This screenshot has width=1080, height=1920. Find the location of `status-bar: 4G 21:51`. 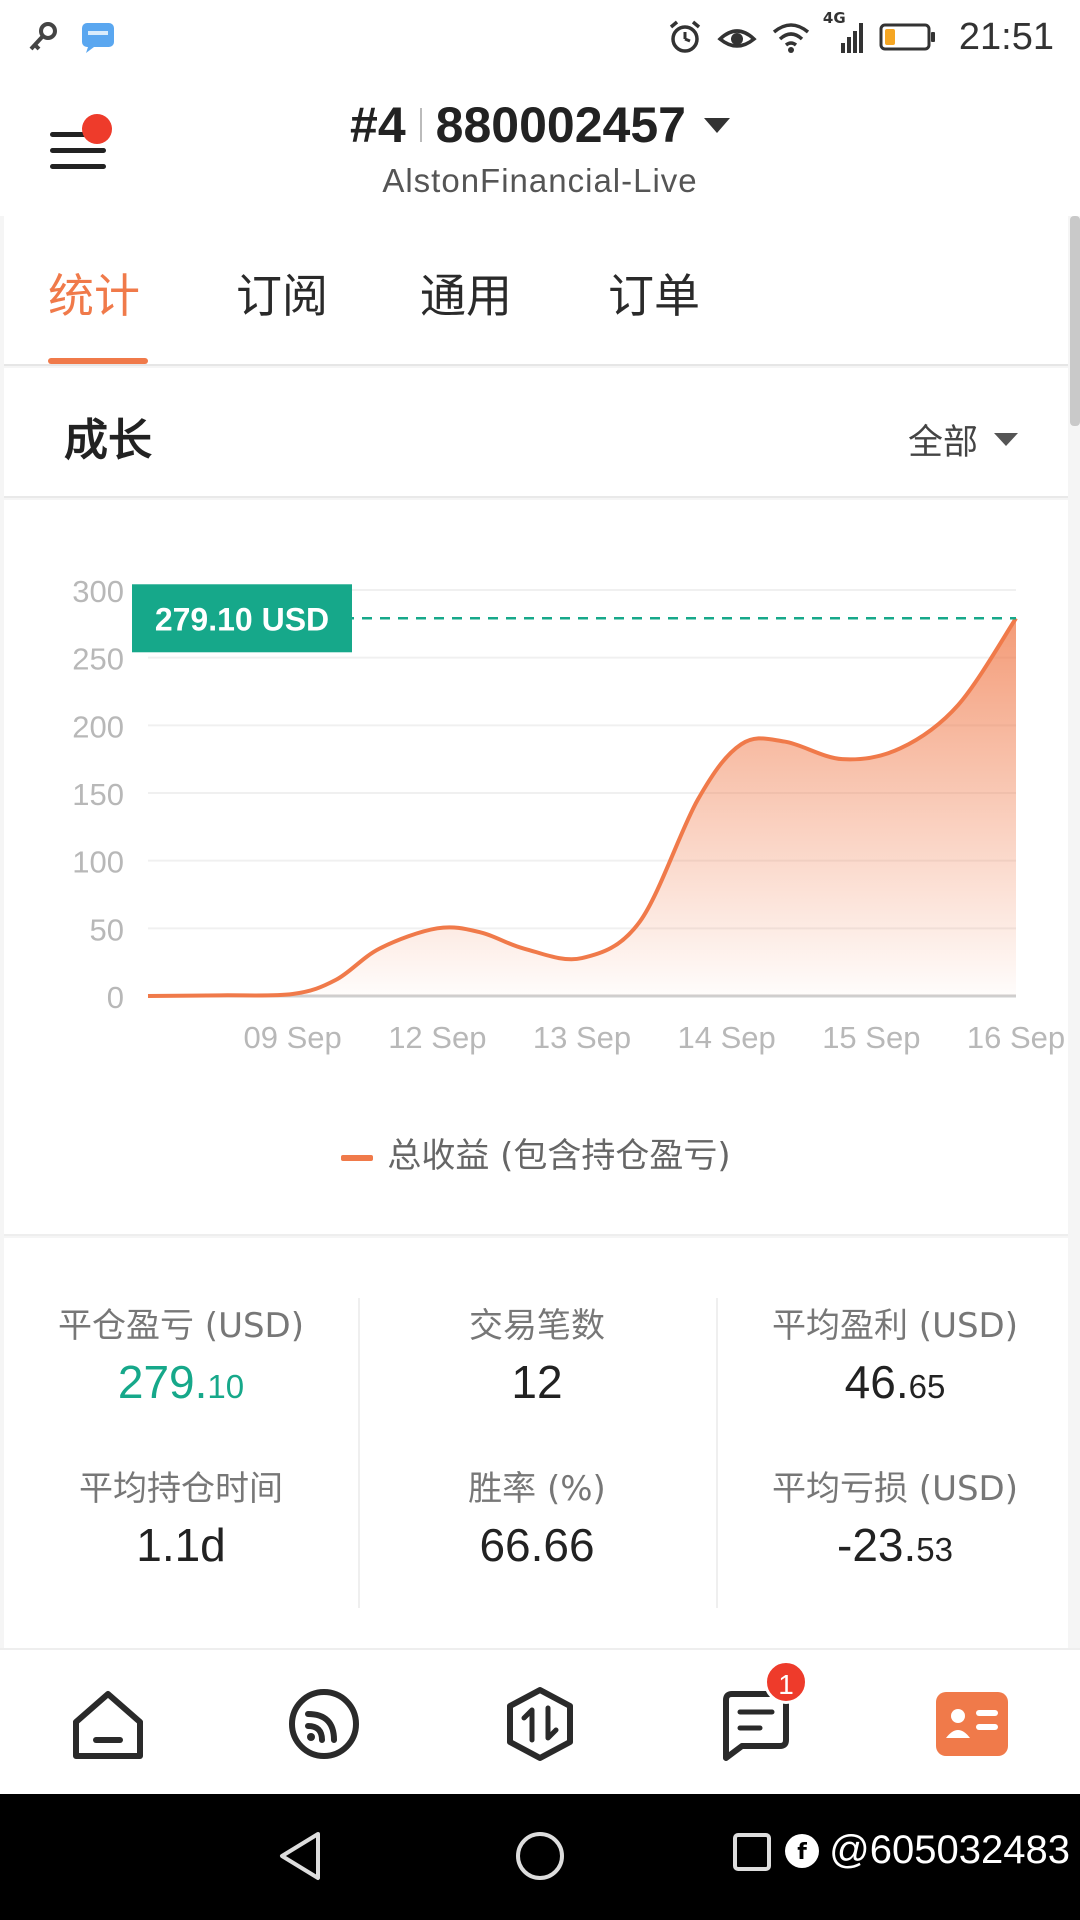

status-bar: 4G 21:51 is located at coordinates (540, 37).